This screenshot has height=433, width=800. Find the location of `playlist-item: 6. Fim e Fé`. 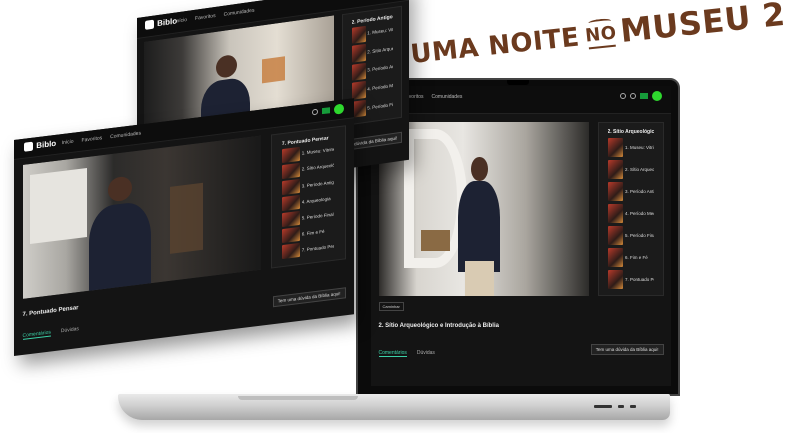

playlist-item: 6. Fim e Fé is located at coordinates (630, 257).